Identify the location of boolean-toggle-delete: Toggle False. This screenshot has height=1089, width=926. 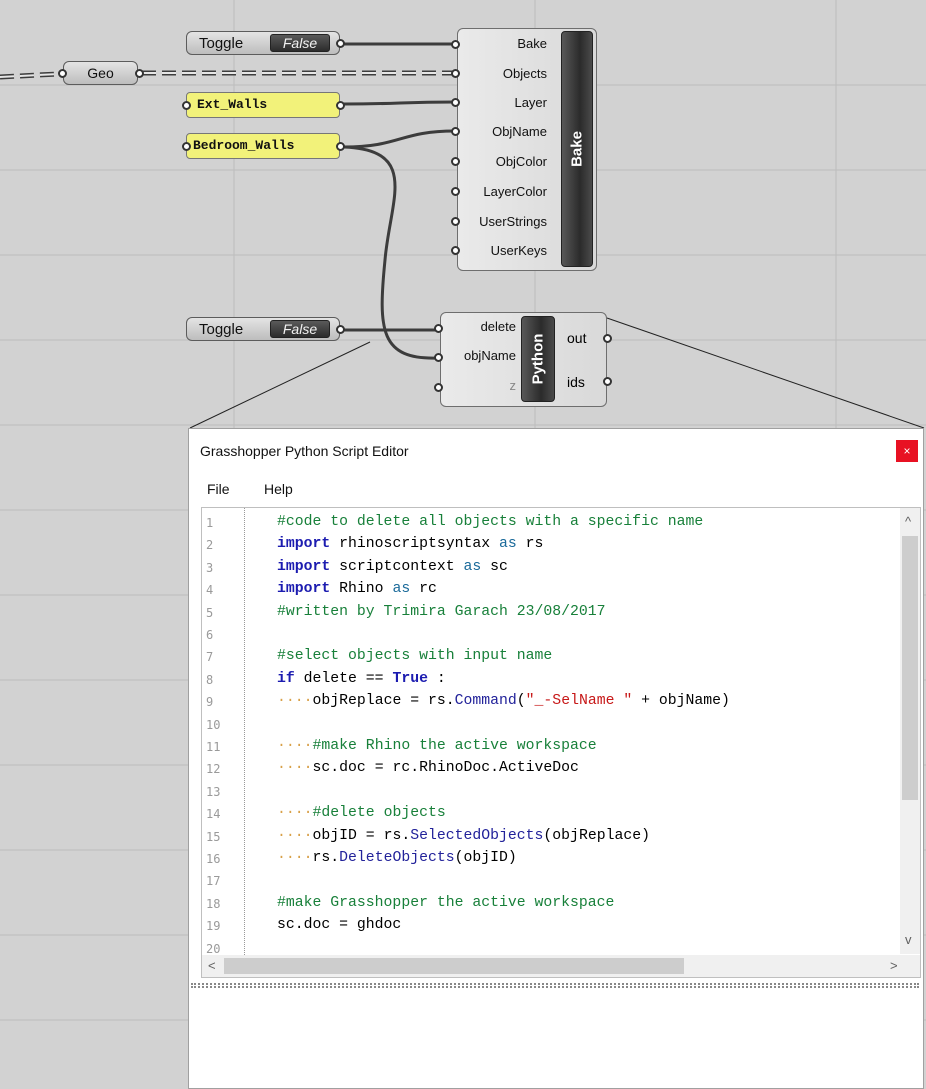
(263, 329).